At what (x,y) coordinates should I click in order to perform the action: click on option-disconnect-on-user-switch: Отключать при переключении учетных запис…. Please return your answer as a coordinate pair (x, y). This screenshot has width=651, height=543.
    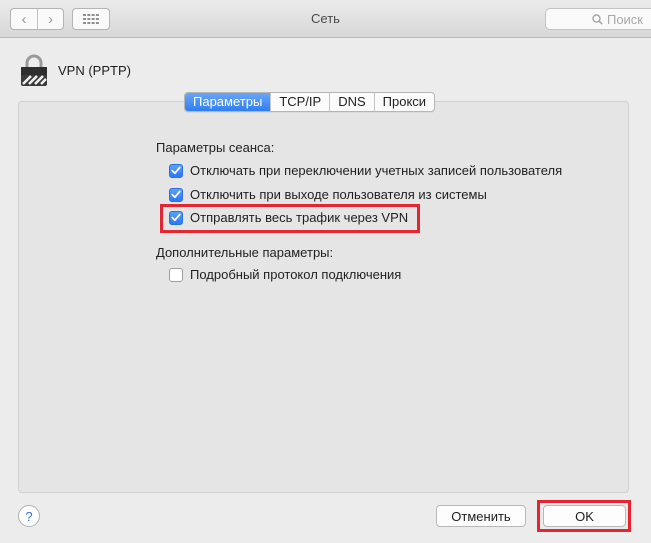
    Looking at the image, I should click on (365, 170).